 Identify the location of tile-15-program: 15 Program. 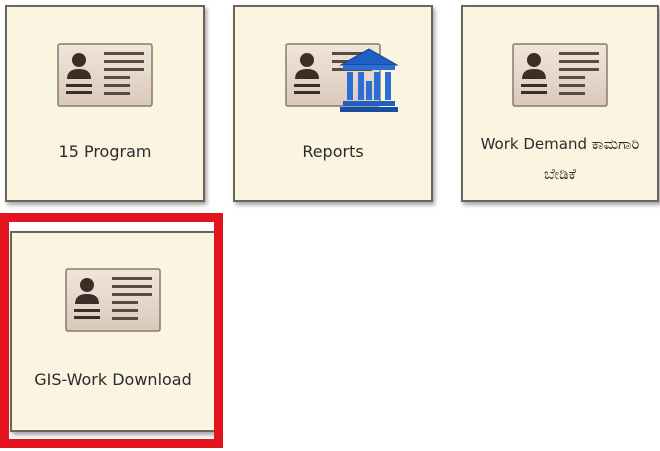
(105, 103).